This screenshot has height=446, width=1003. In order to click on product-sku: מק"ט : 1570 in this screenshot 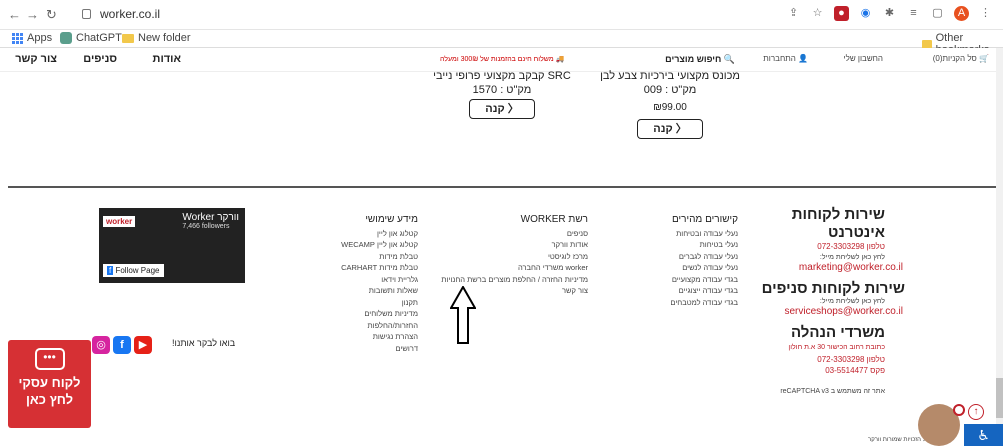, I will do `click(502, 90)`.